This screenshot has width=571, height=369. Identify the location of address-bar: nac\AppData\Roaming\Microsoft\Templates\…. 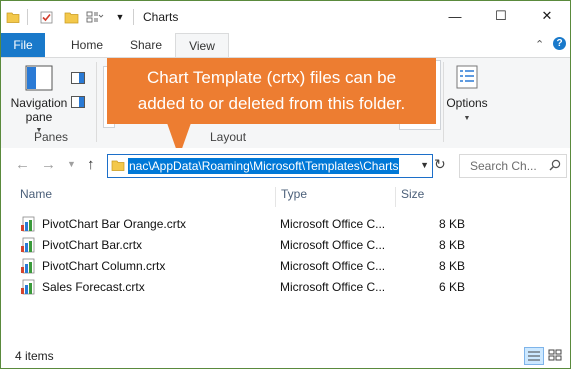
(270, 166).